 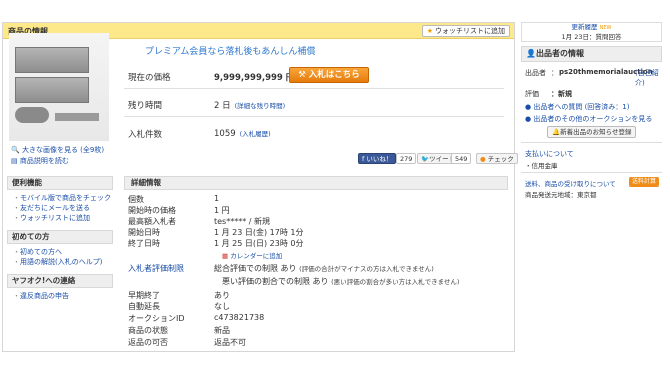 I want to click on nav-mail-friend-link: 友だちにメールを送る, so click(x=51, y=208).